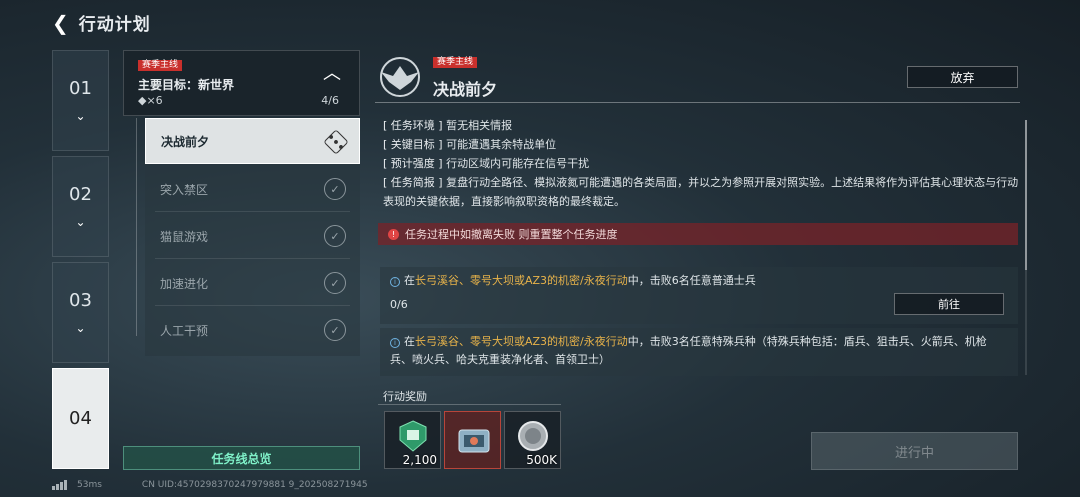  What do you see at coordinates (80, 100) in the screenshot?
I see `stage-tab-01: 01 ⌄` at bounding box center [80, 100].